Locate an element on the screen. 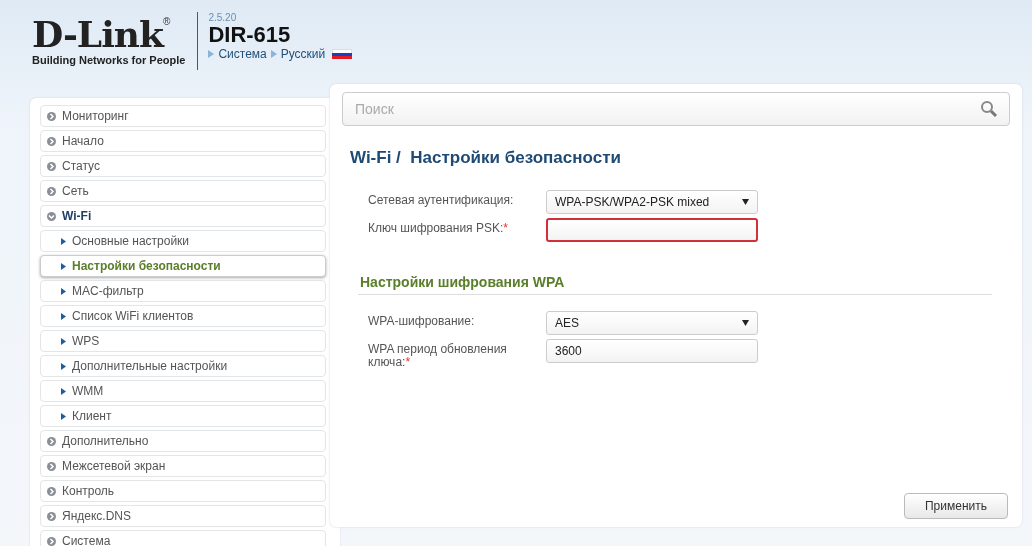 This screenshot has height=546, width=1032. menu-item: Настройки безопасности is located at coordinates (183, 266).